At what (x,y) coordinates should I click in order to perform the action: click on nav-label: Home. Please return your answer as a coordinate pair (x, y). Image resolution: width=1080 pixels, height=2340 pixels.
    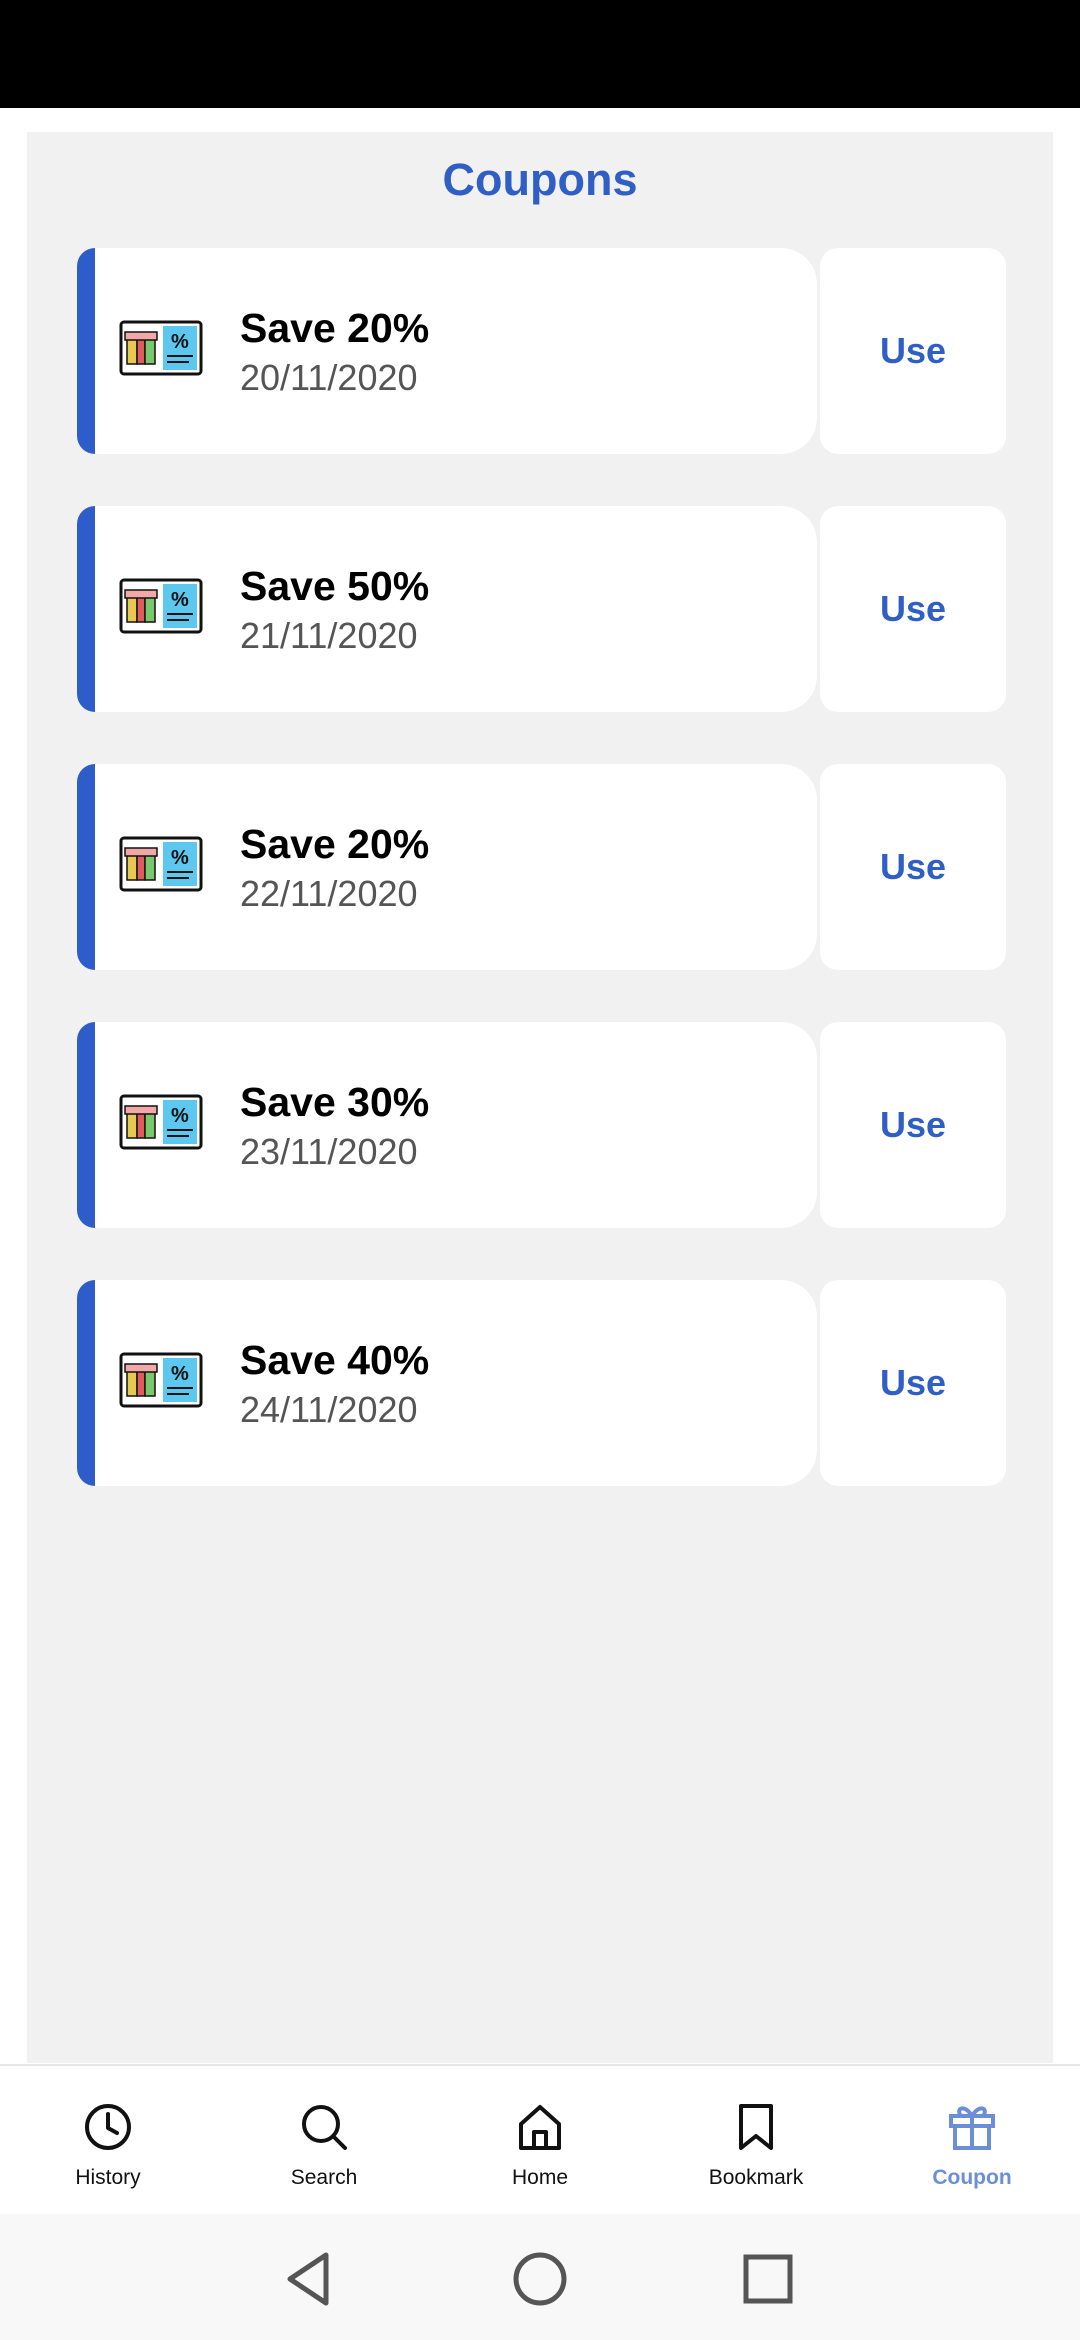
    Looking at the image, I should click on (540, 2177).